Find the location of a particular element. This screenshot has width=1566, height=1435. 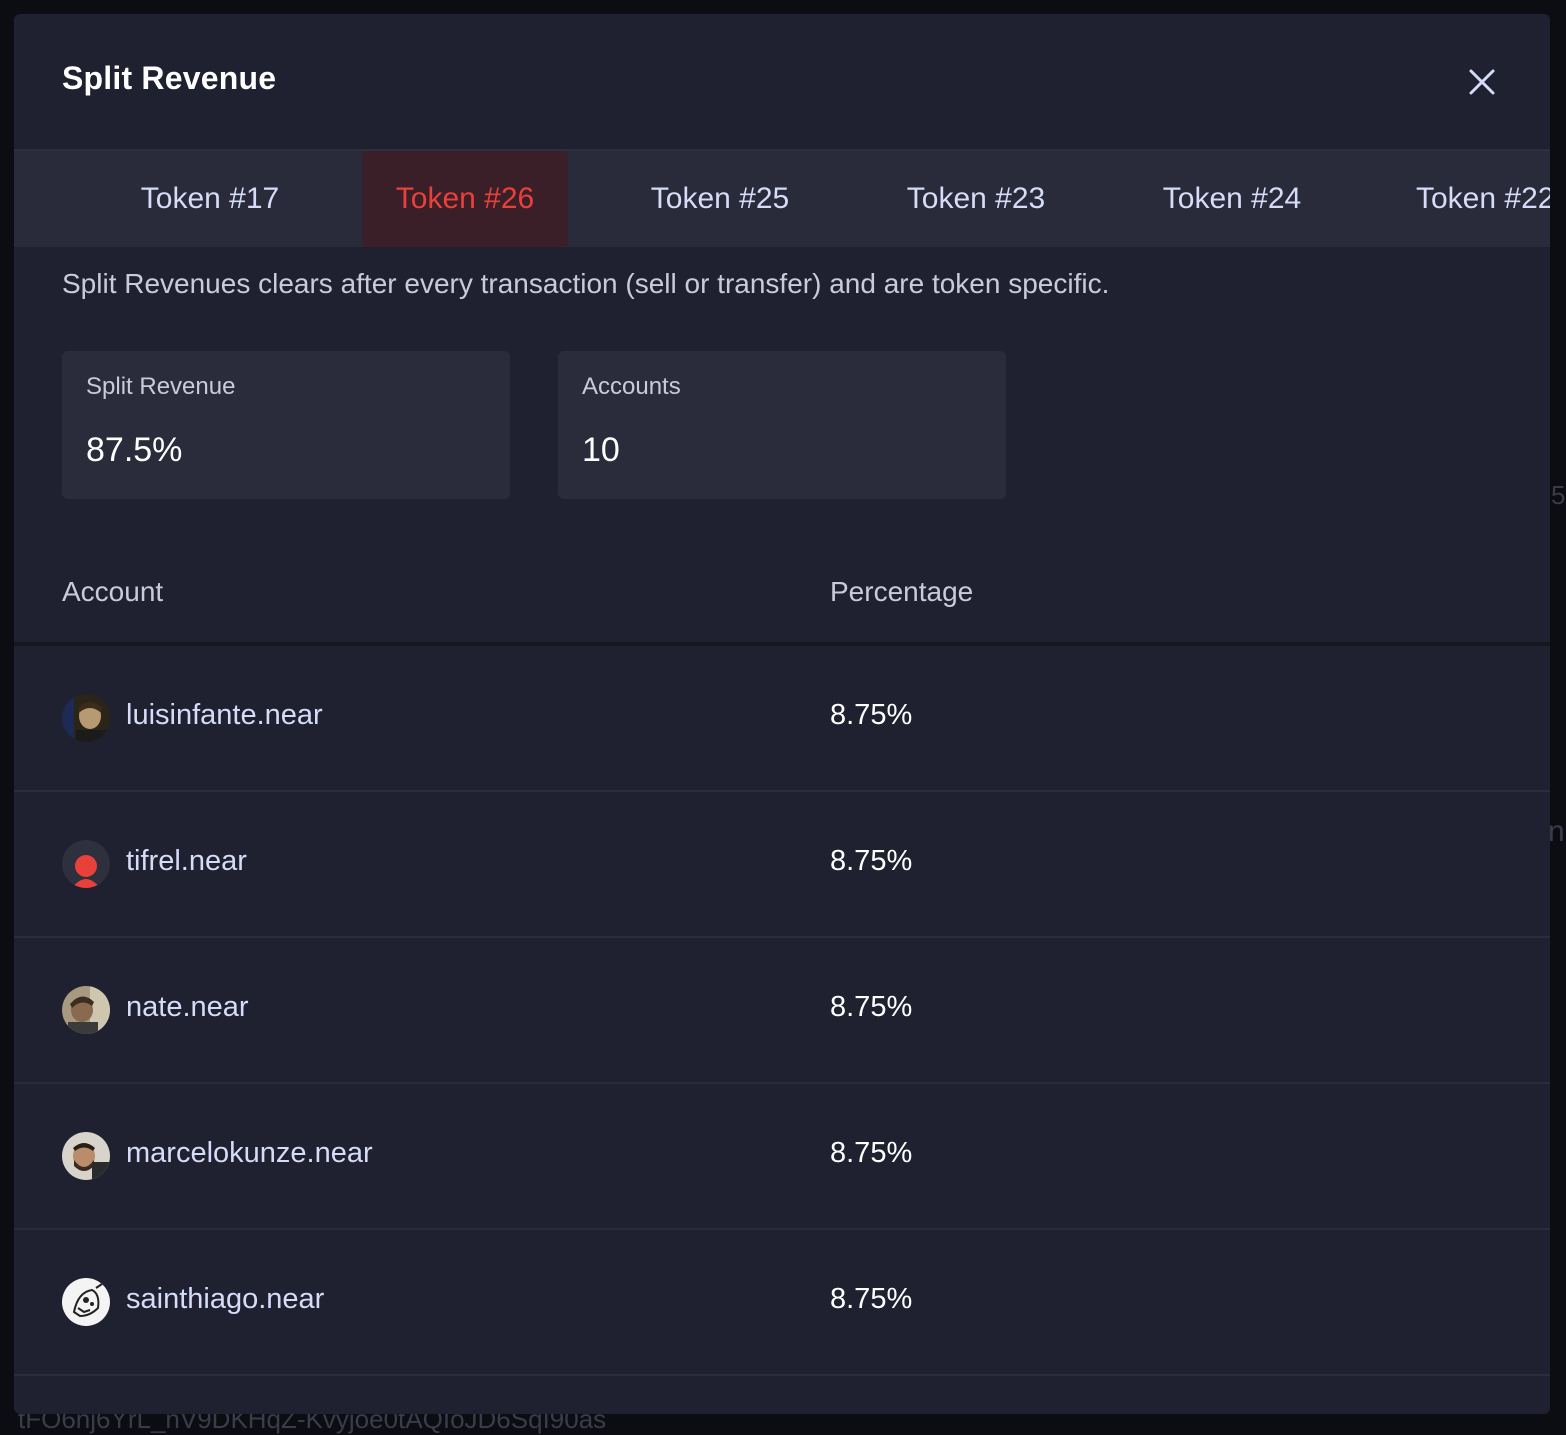

tab-token-24: Token #24 is located at coordinates (1232, 199).